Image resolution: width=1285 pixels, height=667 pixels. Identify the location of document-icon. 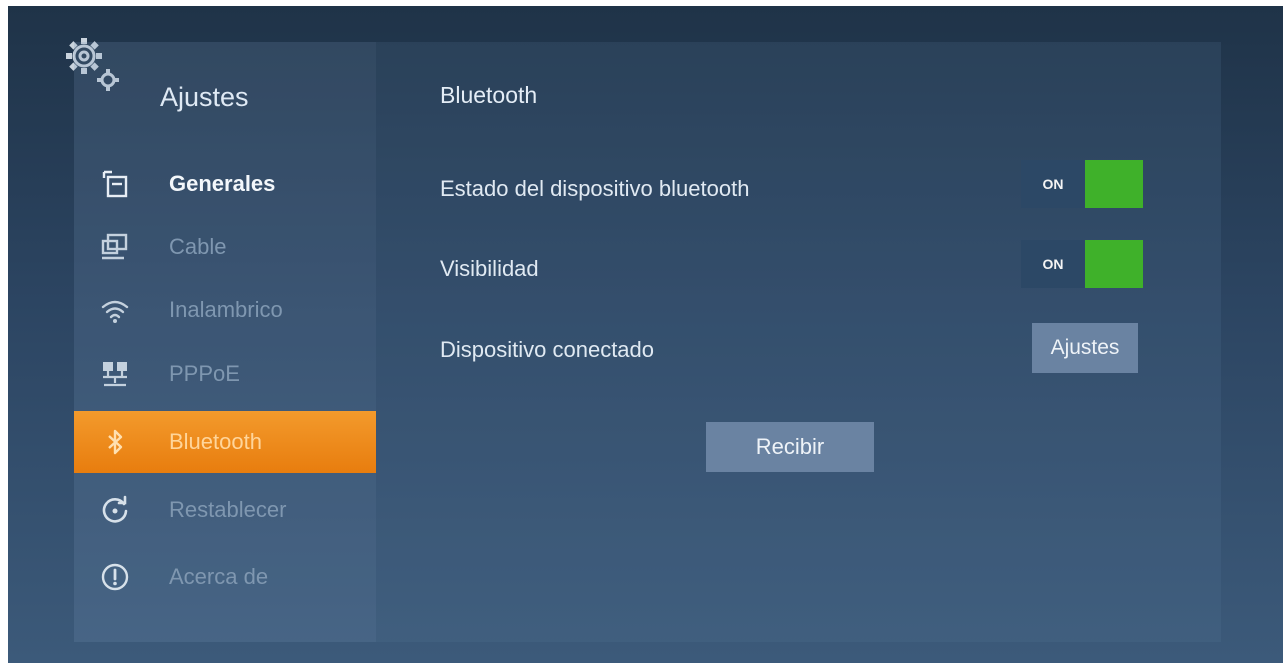
(115, 184).